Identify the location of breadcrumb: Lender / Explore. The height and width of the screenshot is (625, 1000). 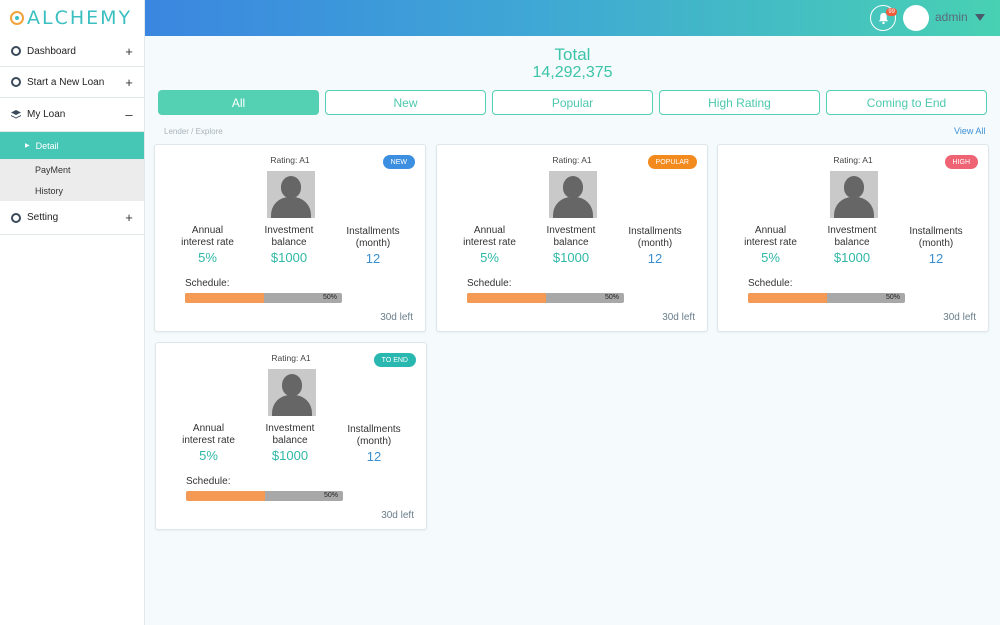
(193, 131).